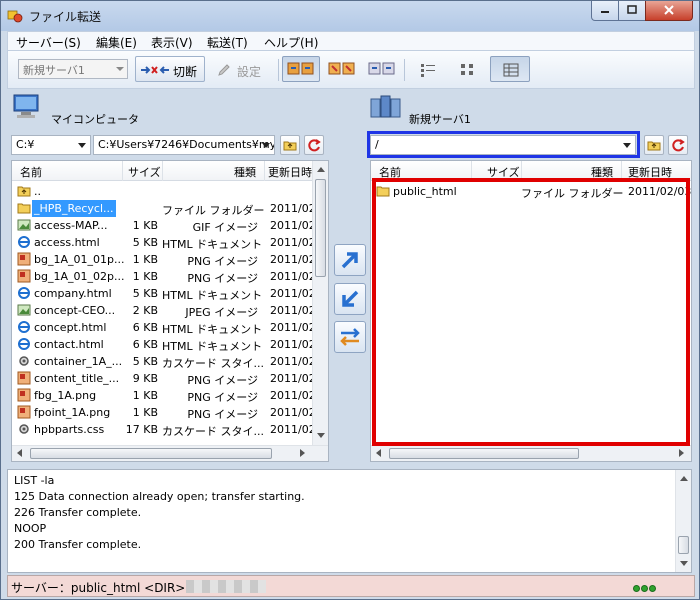 Image resolution: width=700 pixels, height=600 pixels. Describe the element at coordinates (69, 344) in the screenshot. I see `file-name: contact.html` at that location.